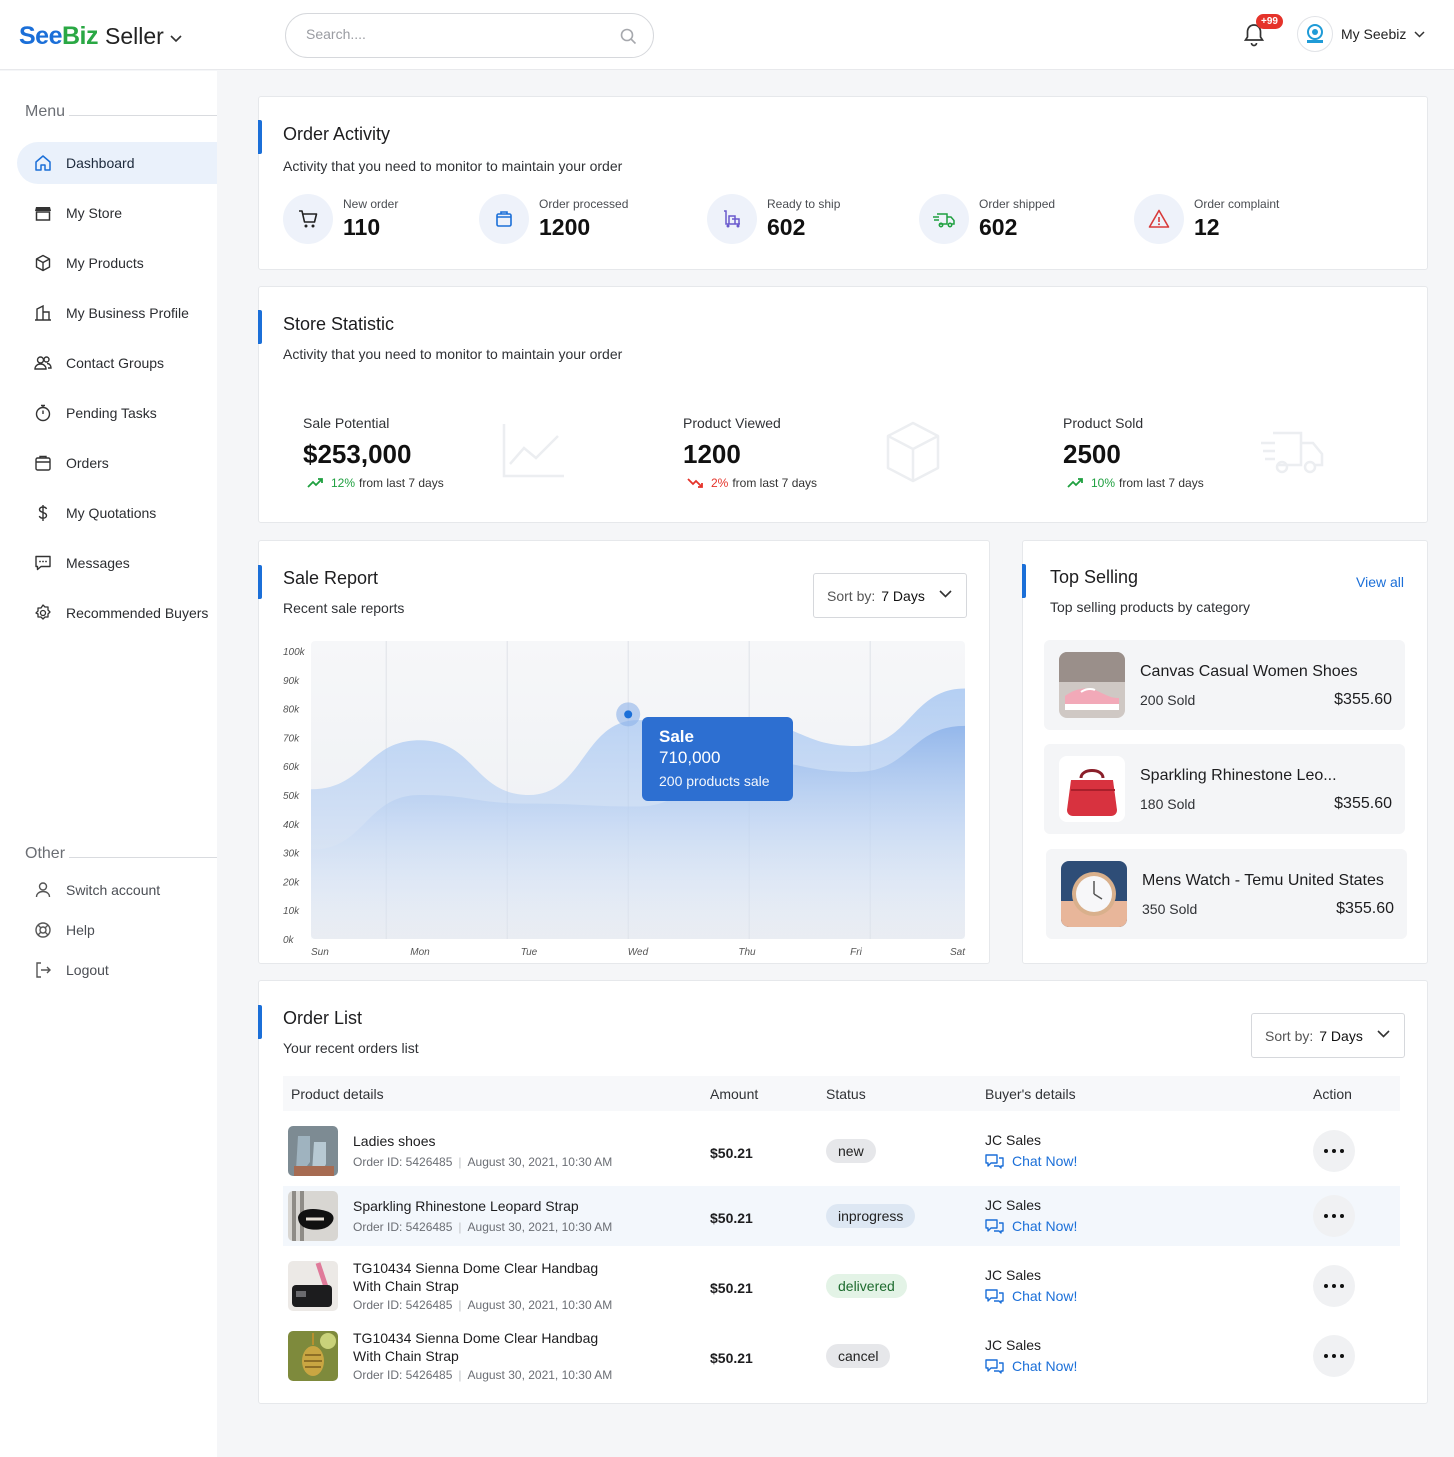  I want to click on sidebar-item-dashboard: Dashboard, so click(117, 163).